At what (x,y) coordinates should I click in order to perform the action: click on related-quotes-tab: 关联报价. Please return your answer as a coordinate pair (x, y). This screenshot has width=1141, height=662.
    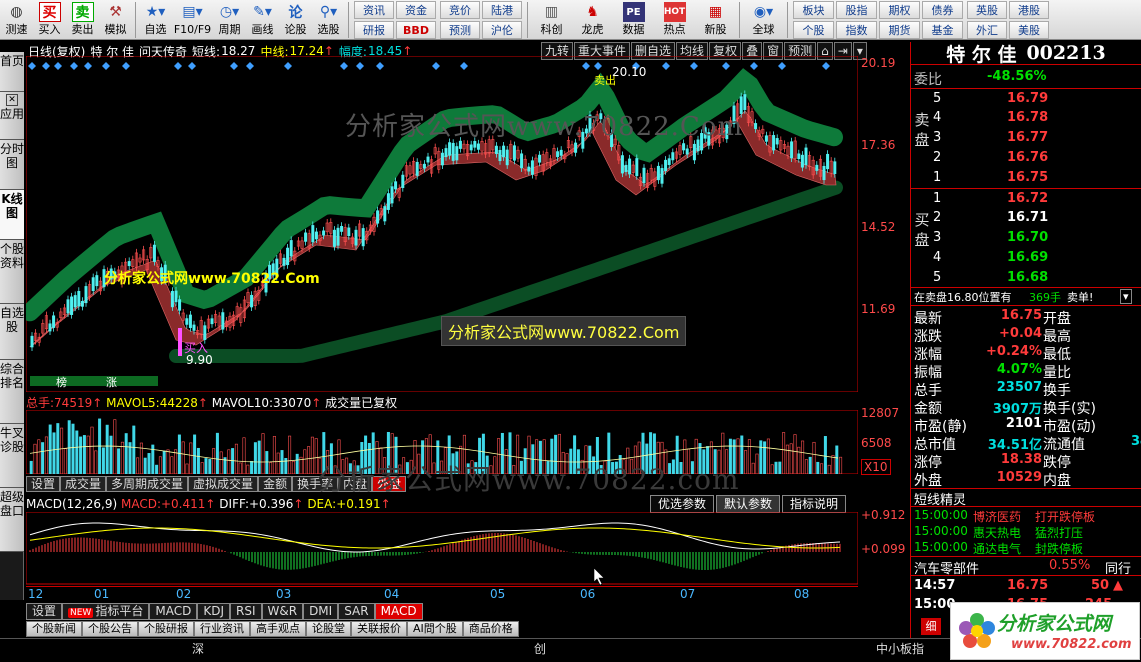
    Looking at the image, I should click on (379, 629).